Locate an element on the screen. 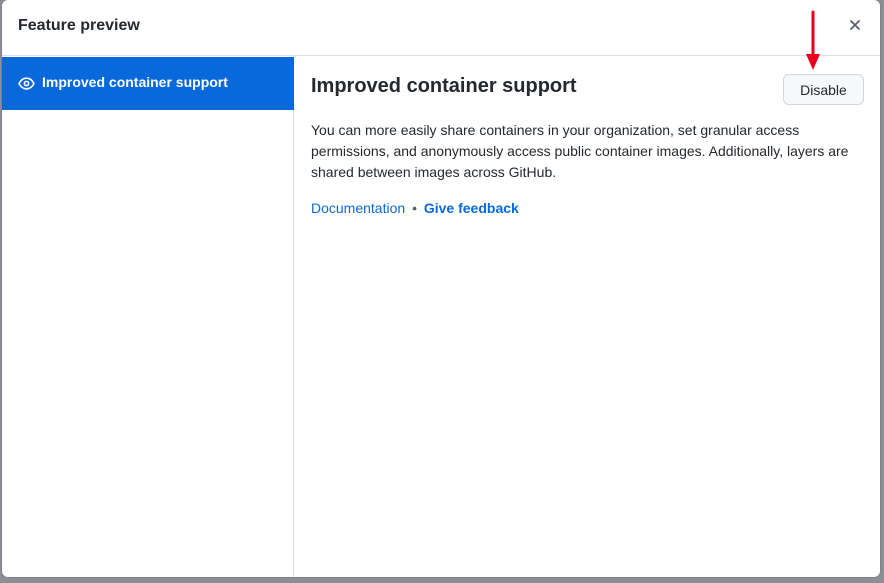  feature-title: Improved container support is located at coordinates (444, 86).